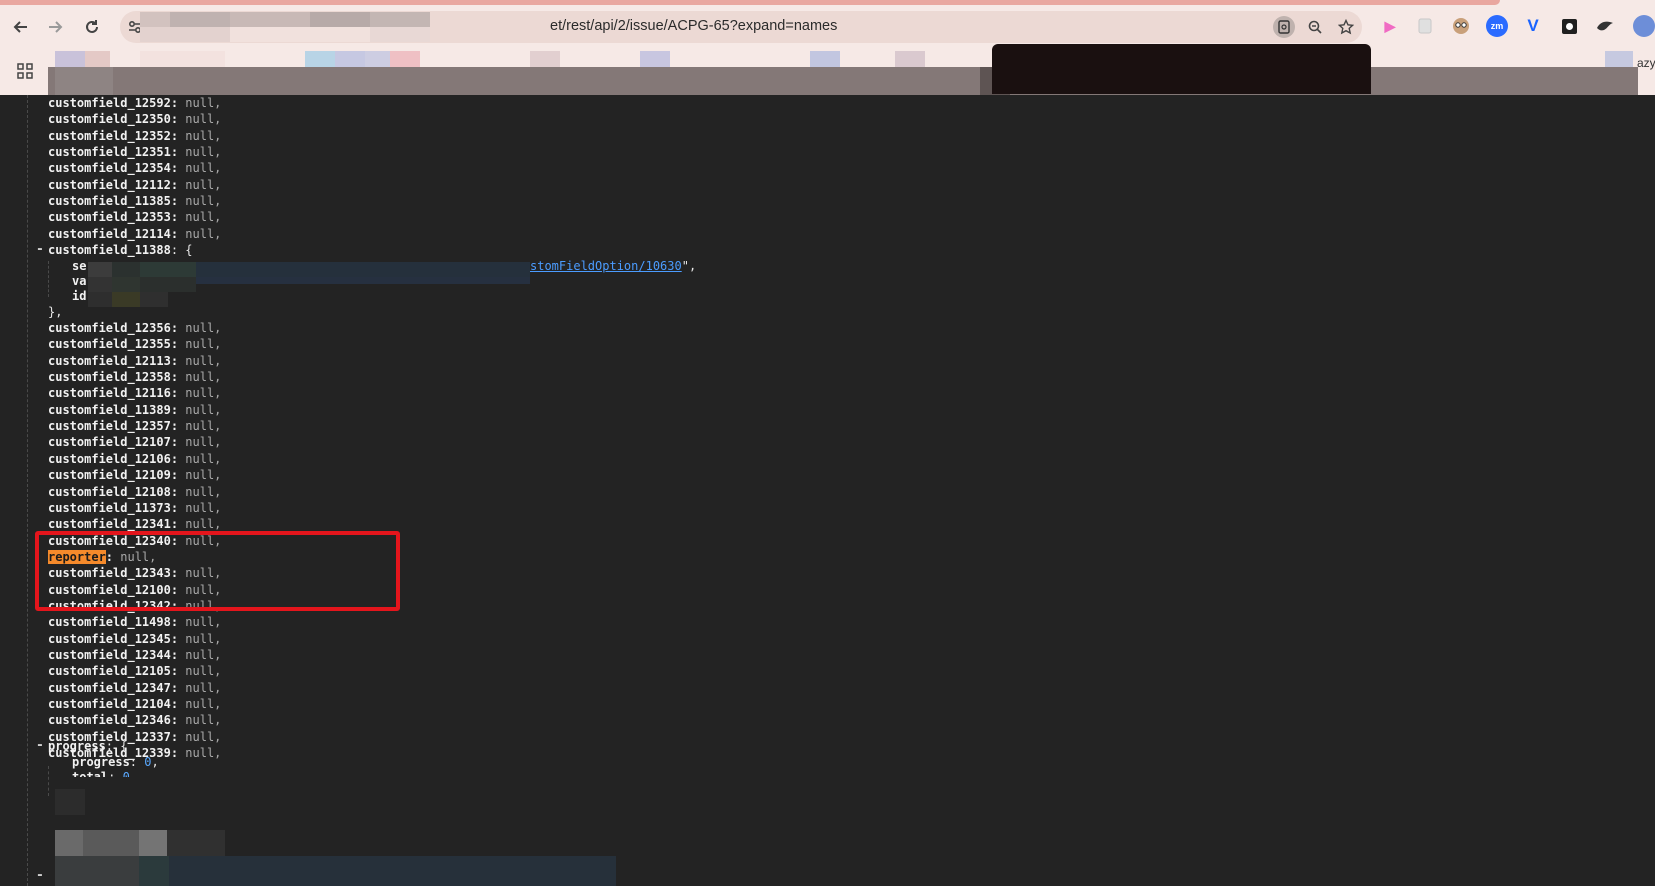 This screenshot has width=1655, height=886. What do you see at coordinates (1646, 63) in the screenshot?
I see `bookmark-tail-text: azy` at bounding box center [1646, 63].